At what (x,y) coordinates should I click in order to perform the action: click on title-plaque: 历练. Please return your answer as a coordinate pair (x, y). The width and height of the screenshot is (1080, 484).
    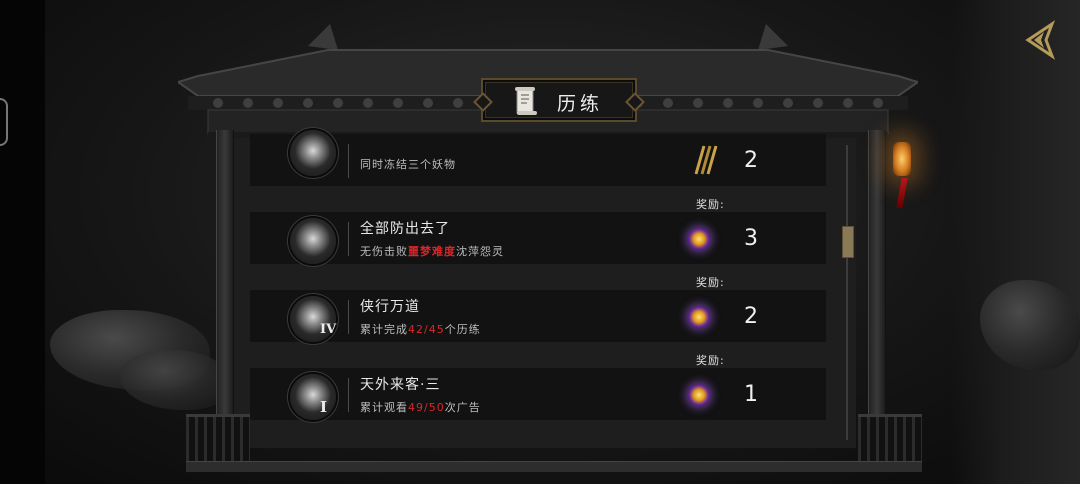
    Looking at the image, I should click on (559, 100).